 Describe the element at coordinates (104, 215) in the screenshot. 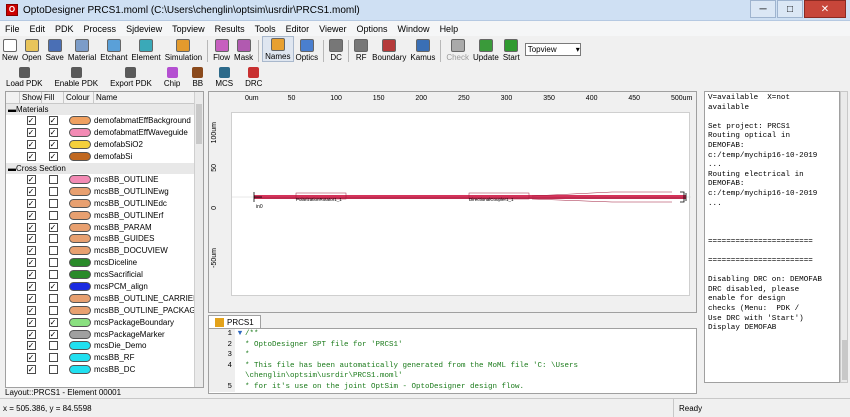

I see `layer-row: ✓ mcsBB_OUTLINErf` at that location.